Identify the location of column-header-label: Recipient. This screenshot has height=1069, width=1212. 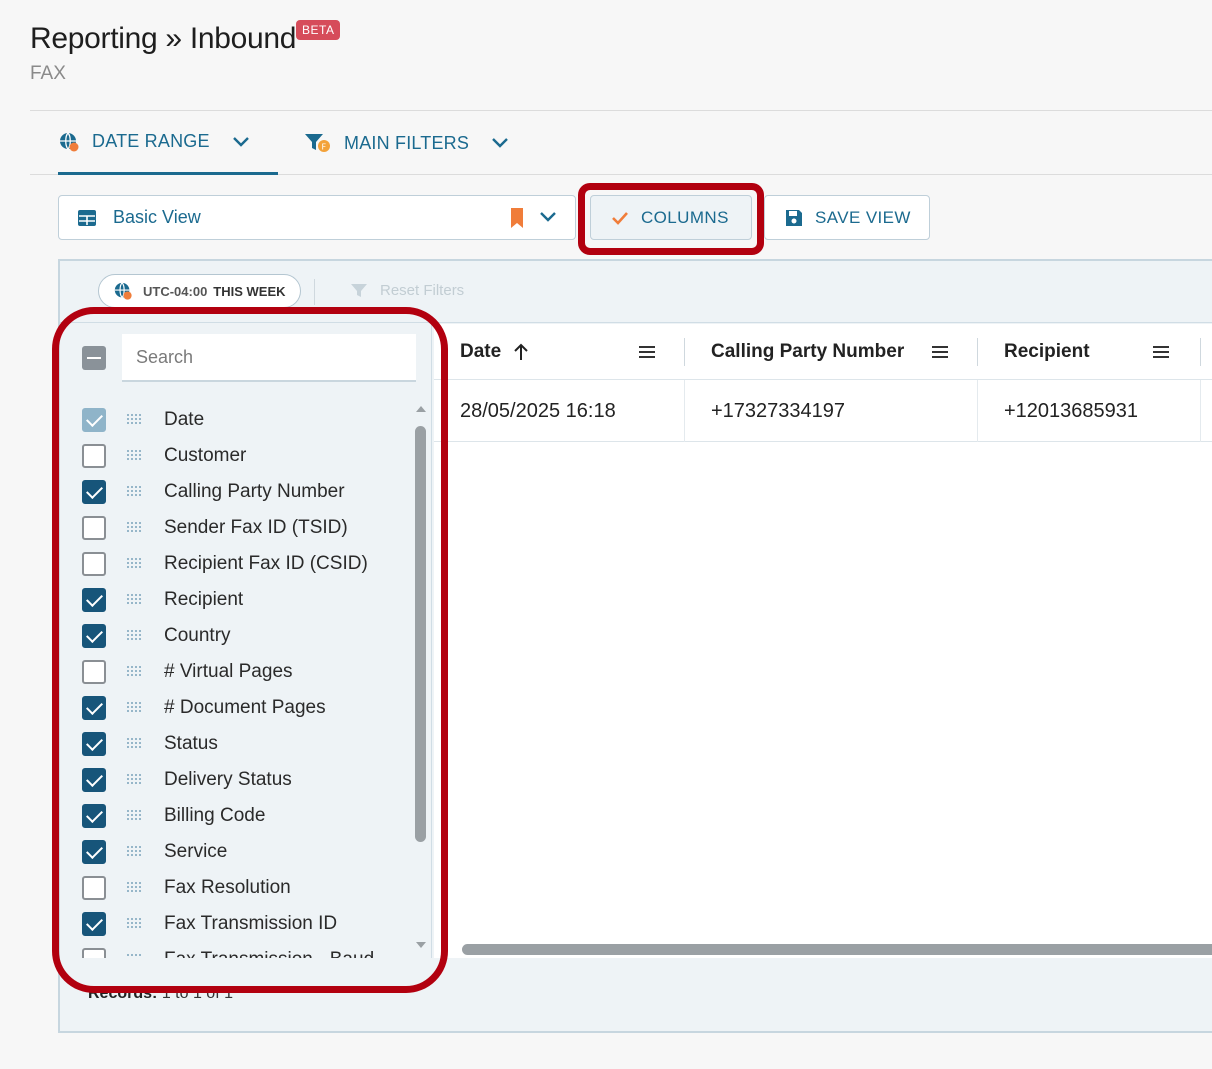
(1047, 351).